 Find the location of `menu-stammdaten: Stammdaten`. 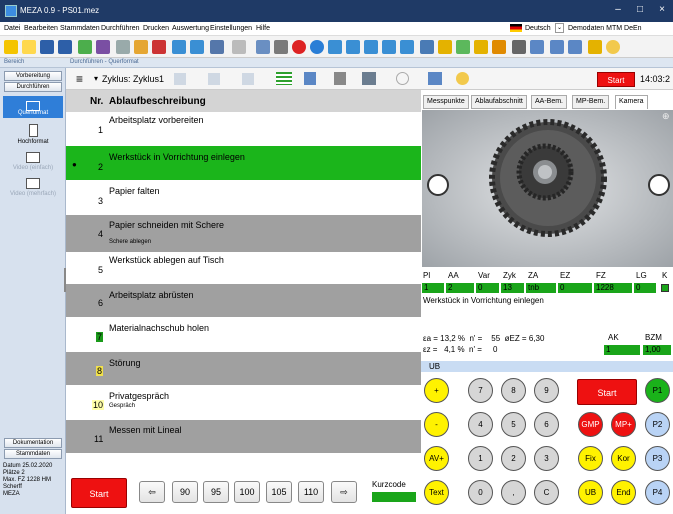

menu-stammdaten: Stammdaten is located at coordinates (80, 28).